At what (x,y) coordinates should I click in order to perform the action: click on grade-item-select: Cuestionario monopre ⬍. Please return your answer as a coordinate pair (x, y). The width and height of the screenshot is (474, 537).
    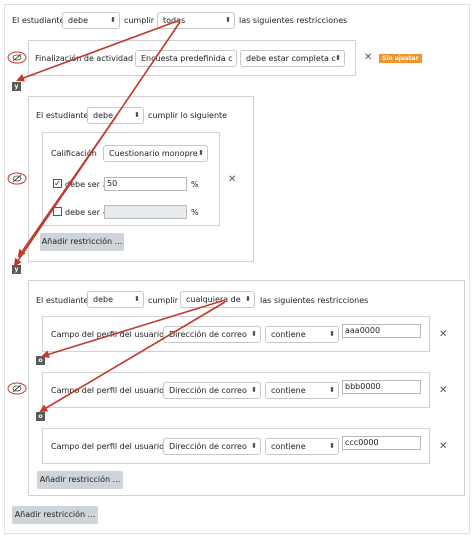
    Looking at the image, I should click on (155, 153).